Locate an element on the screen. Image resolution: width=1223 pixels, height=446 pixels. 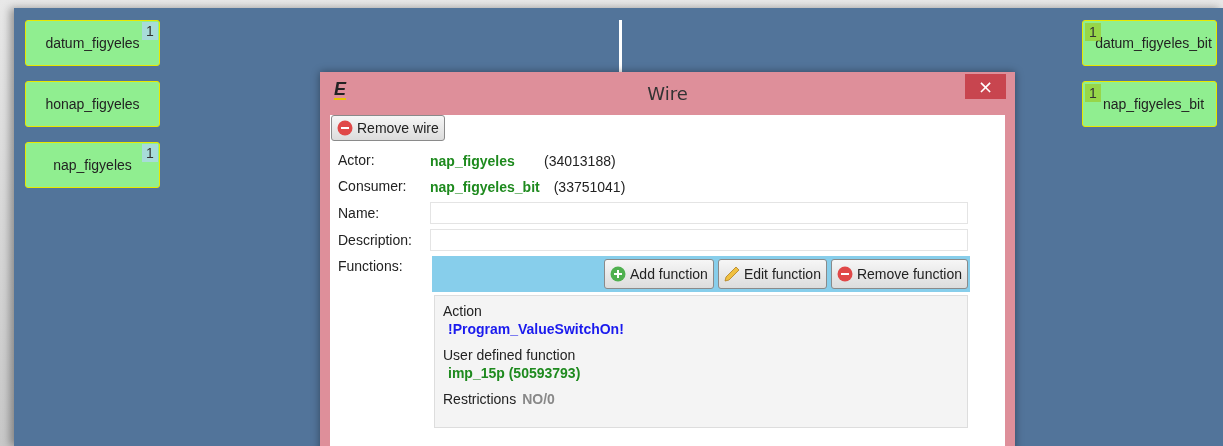
node-label: nap_figyeles is located at coordinates (92, 165).